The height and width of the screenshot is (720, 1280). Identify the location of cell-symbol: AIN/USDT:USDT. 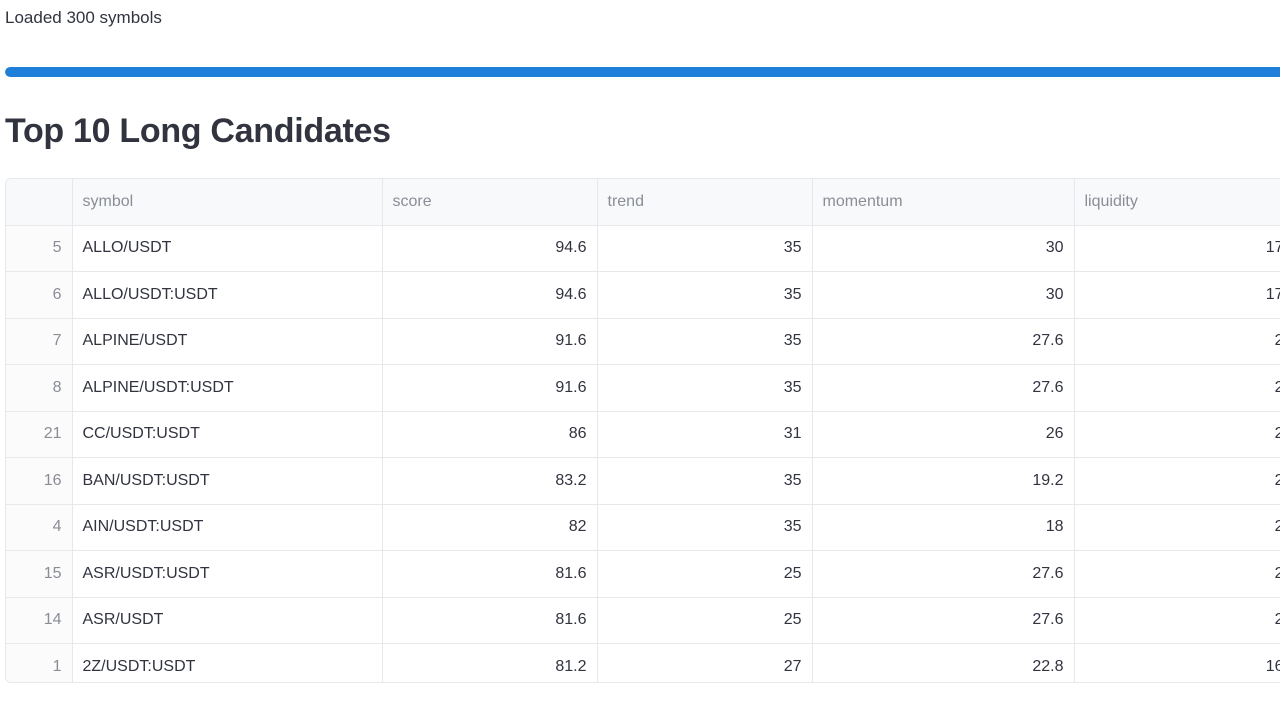
(227, 527).